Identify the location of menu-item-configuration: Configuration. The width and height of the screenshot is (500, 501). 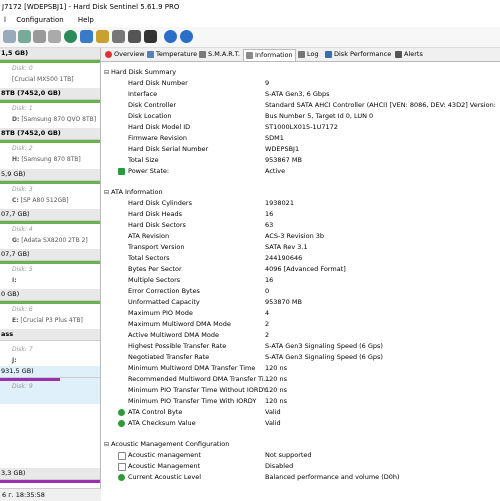
(39, 20).